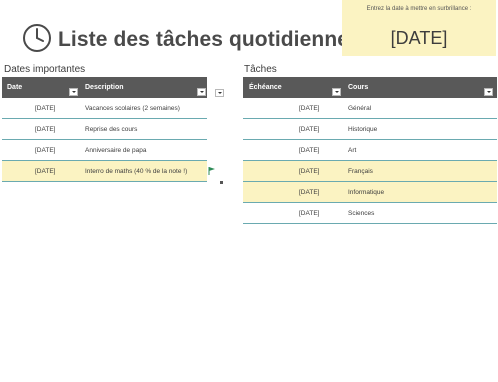 Image resolution: width=498 pixels, height=382 pixels. I want to click on description-cell: Interro de maths (40 % de la note !), so click(136, 171).